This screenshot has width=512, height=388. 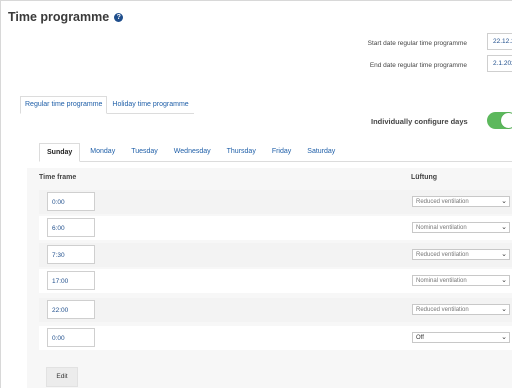 What do you see at coordinates (275, 202) in the screenshot?
I see `time-frame-row: 0:00 Reduced ventilation ⌄` at bounding box center [275, 202].